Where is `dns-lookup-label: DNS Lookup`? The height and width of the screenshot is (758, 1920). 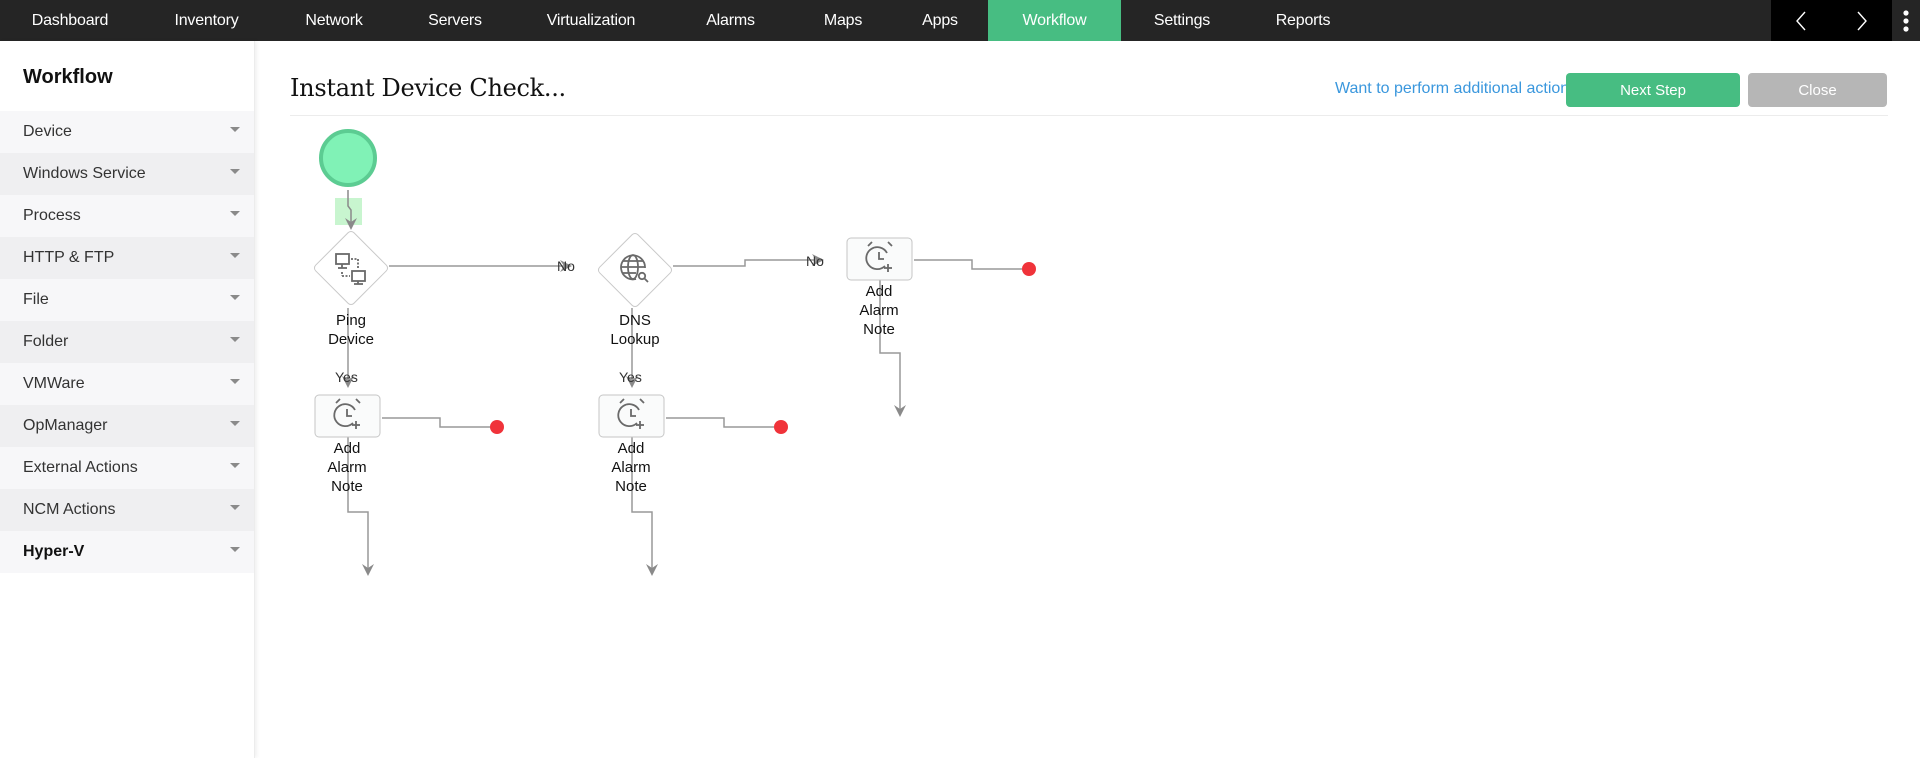 dns-lookup-label: DNS Lookup is located at coordinates (635, 330).